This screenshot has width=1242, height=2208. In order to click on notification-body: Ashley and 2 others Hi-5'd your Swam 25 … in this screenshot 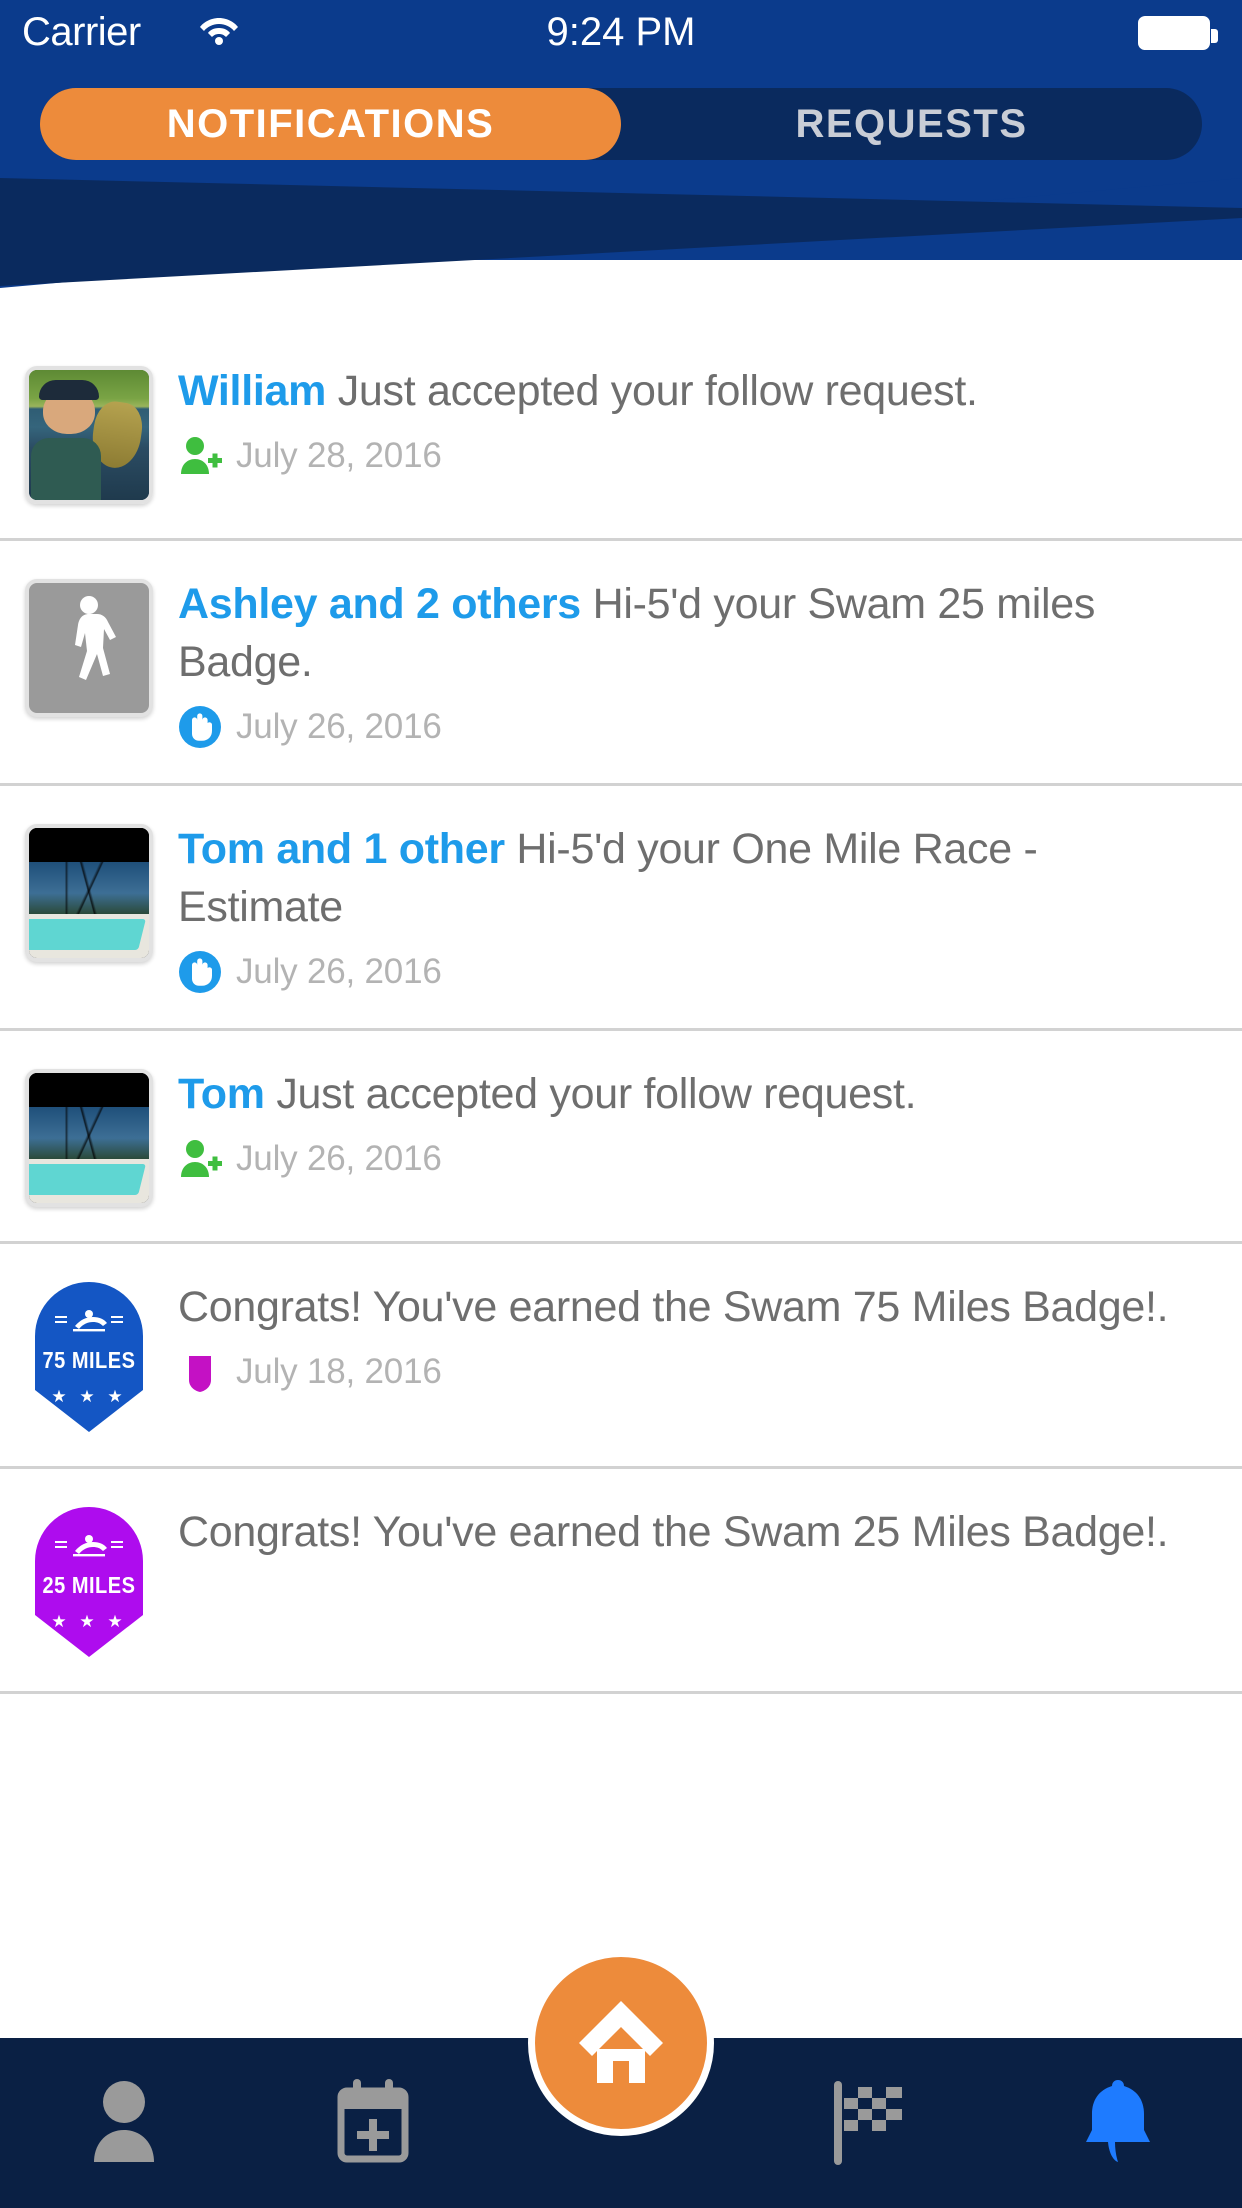, I will do `click(710, 662)`.